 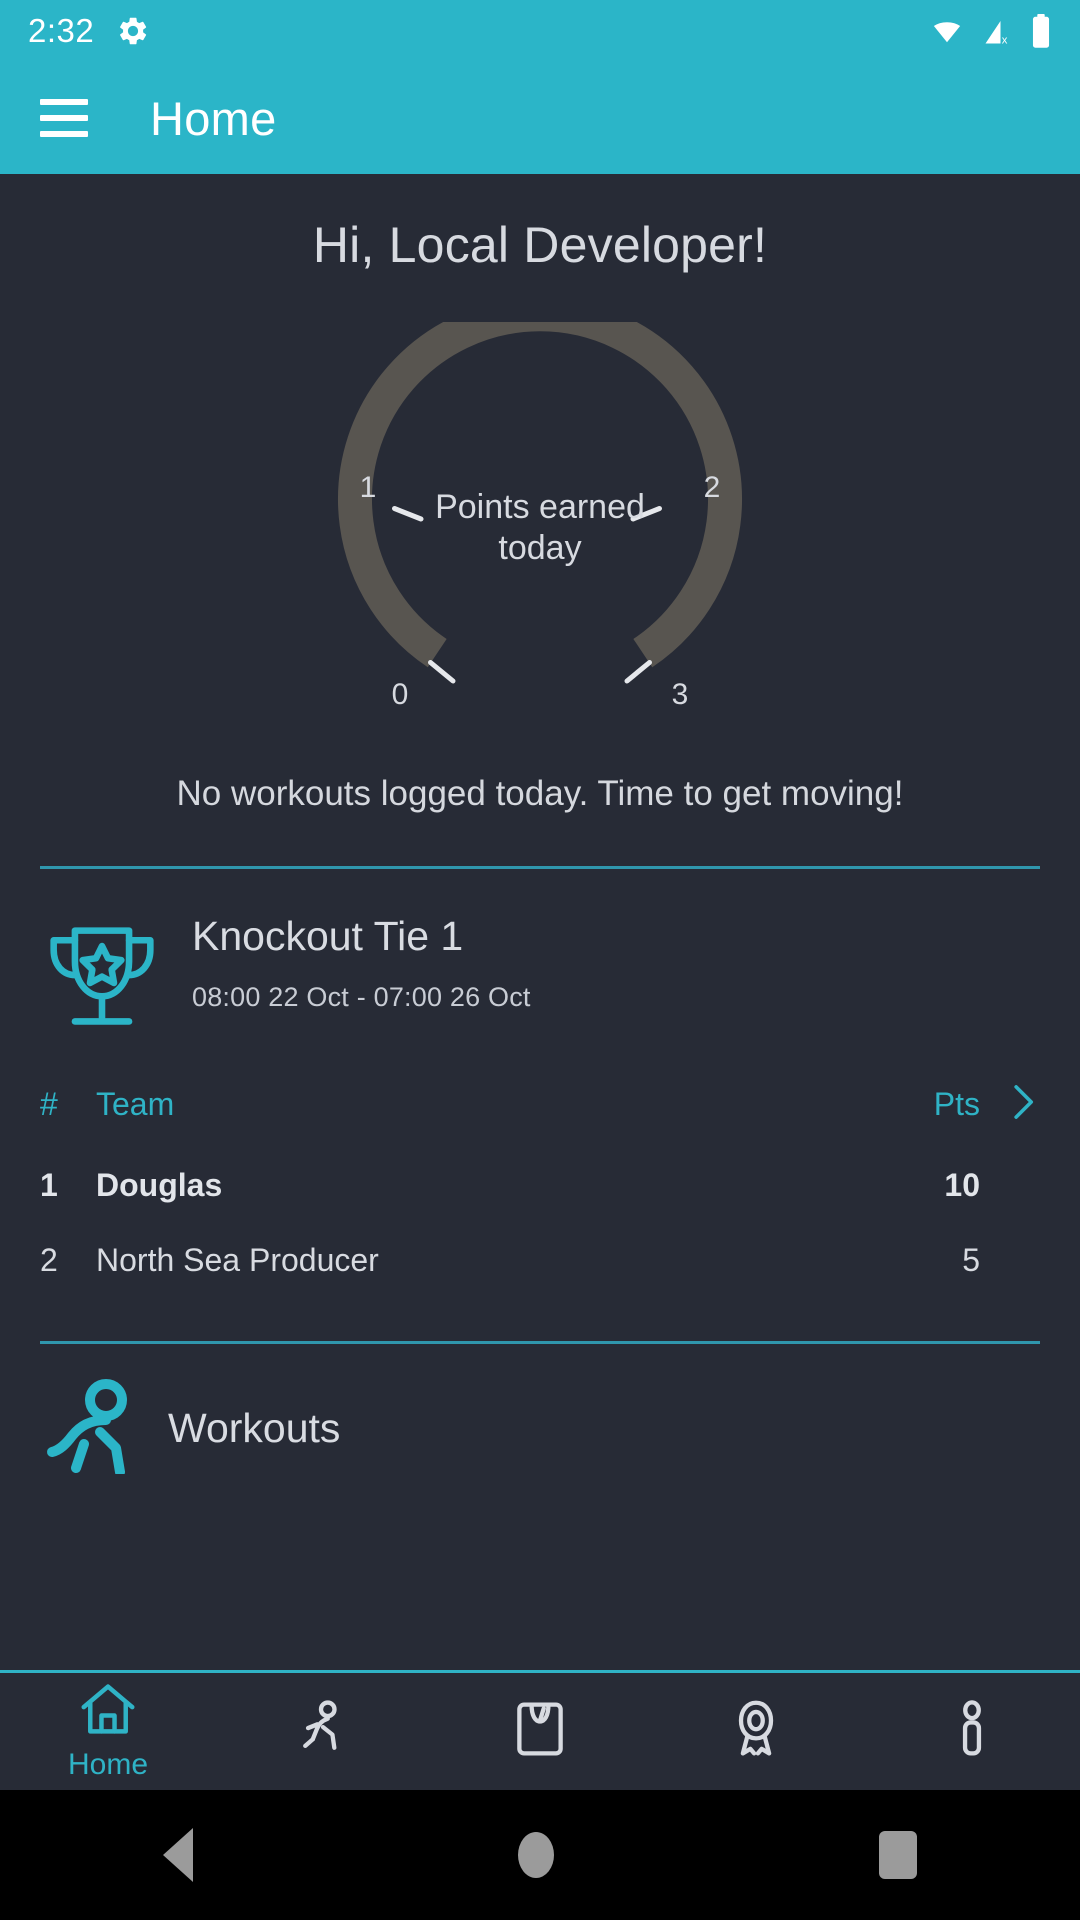 I want to click on app-bar: Home, so click(x=540, y=118).